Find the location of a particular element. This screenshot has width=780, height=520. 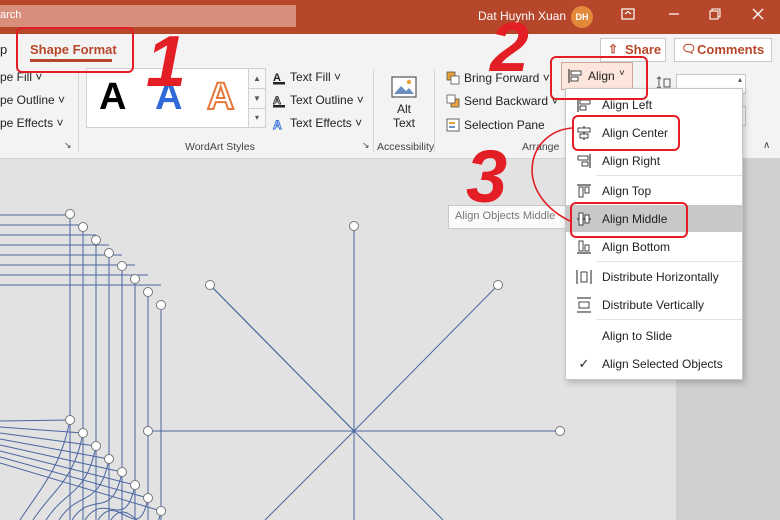

text-fill-icon: A is located at coordinates (278, 78).